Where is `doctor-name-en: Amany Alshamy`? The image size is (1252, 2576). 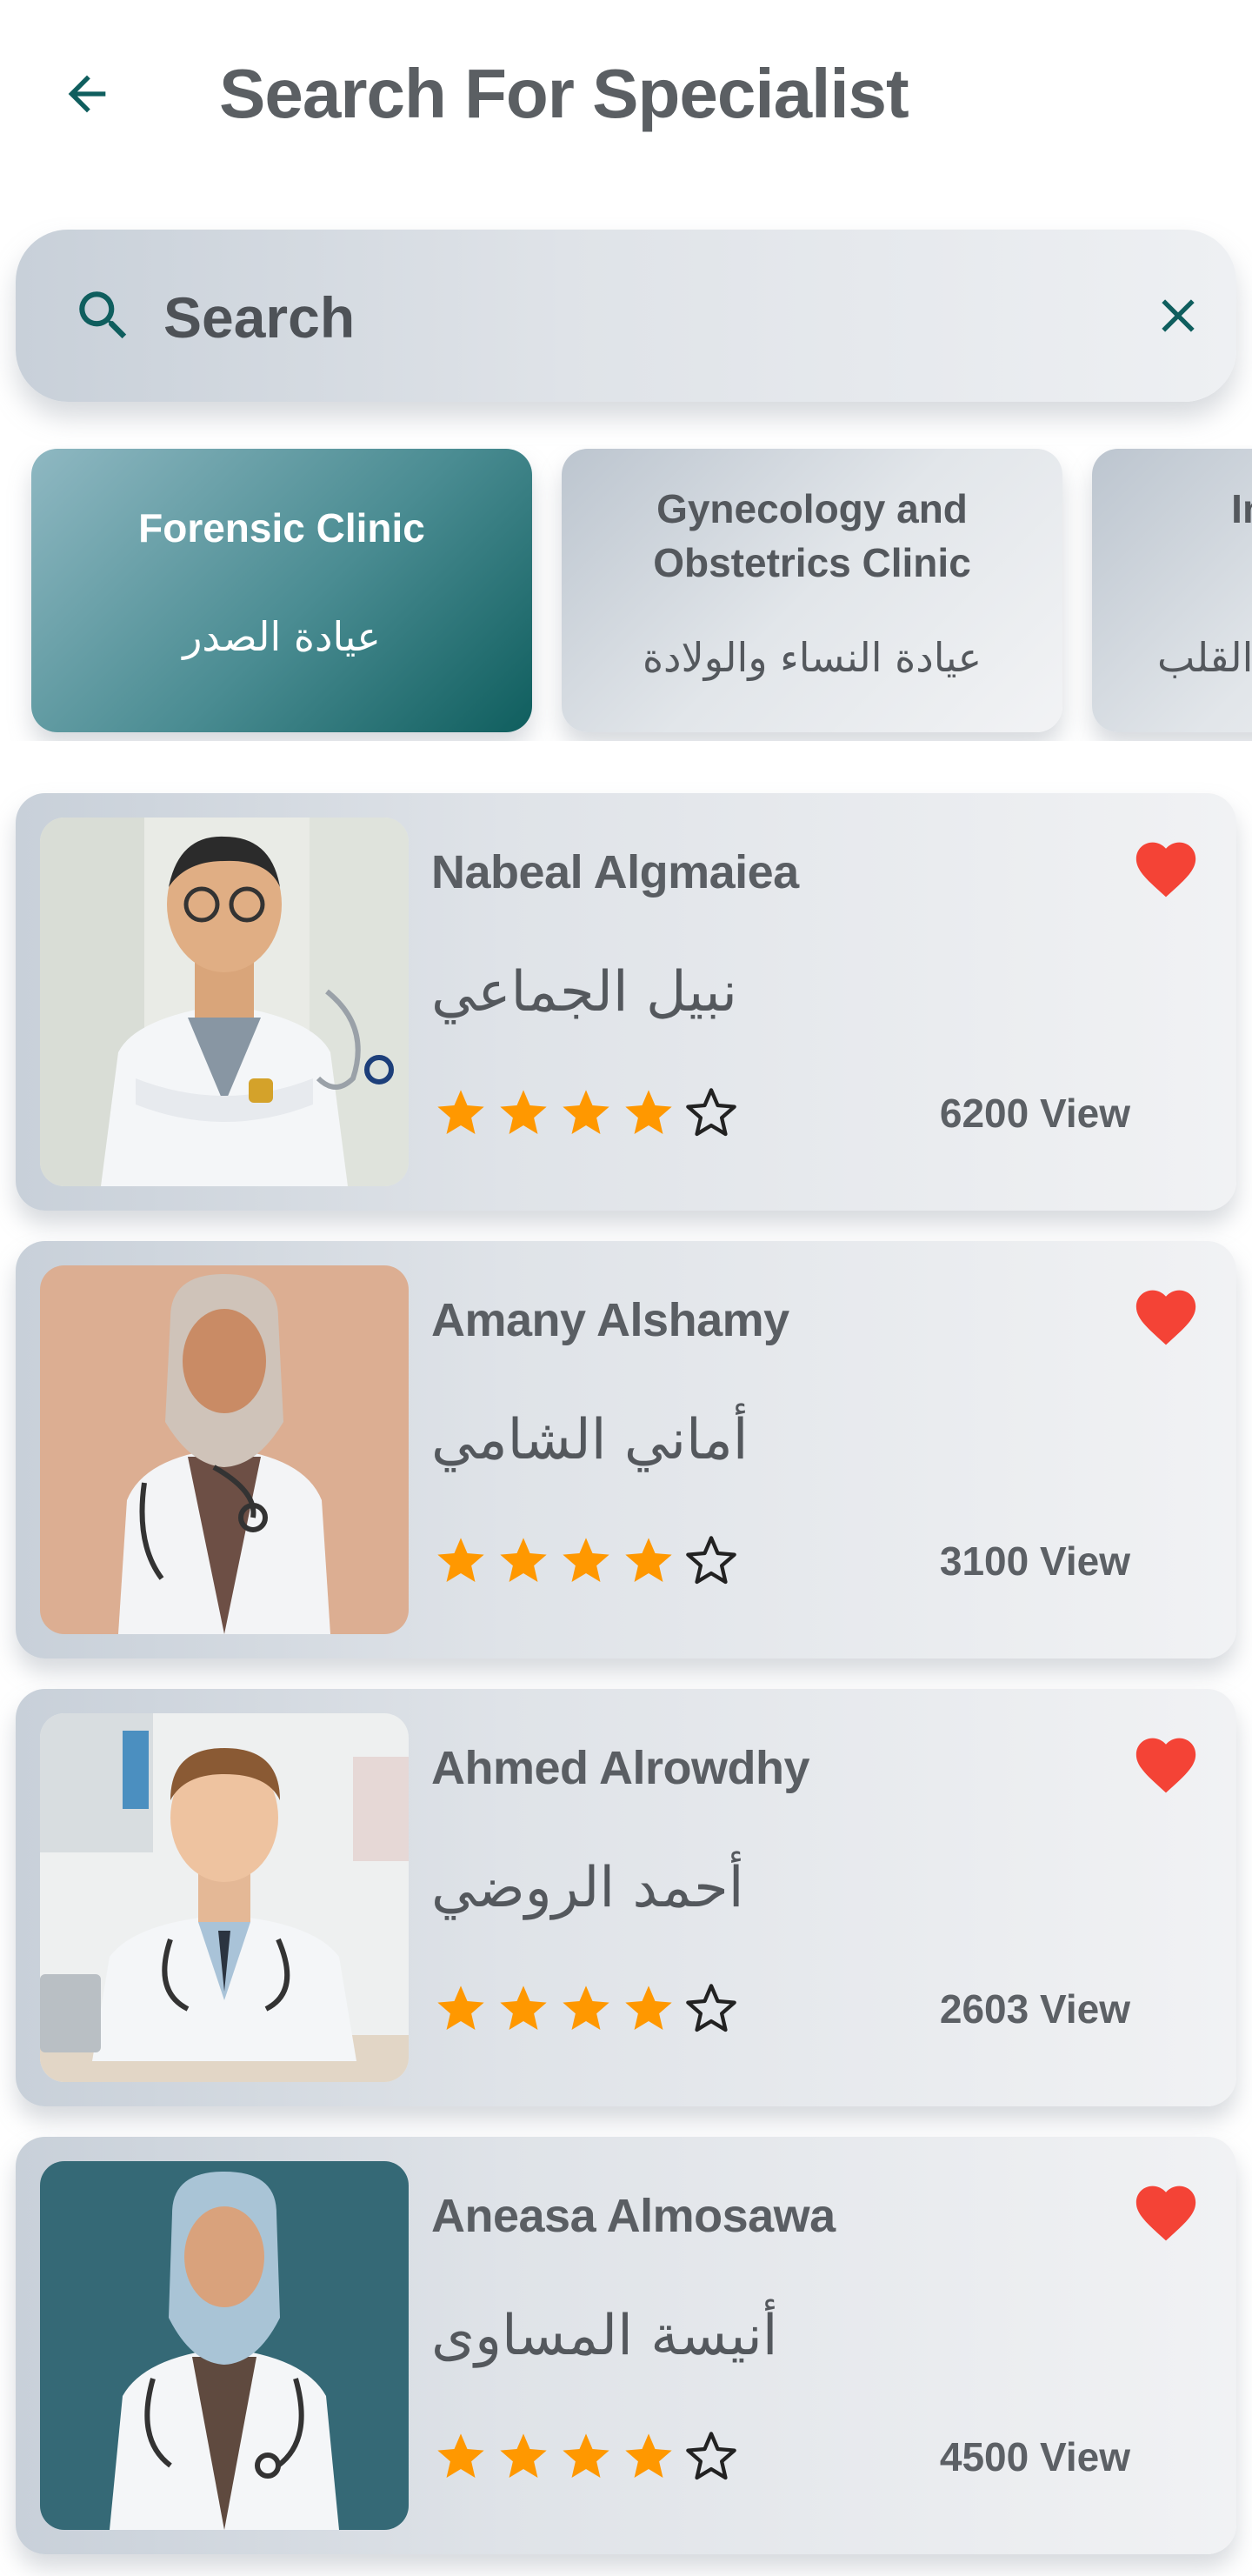
doctor-name-en: Amany Alshamy is located at coordinates (610, 1320).